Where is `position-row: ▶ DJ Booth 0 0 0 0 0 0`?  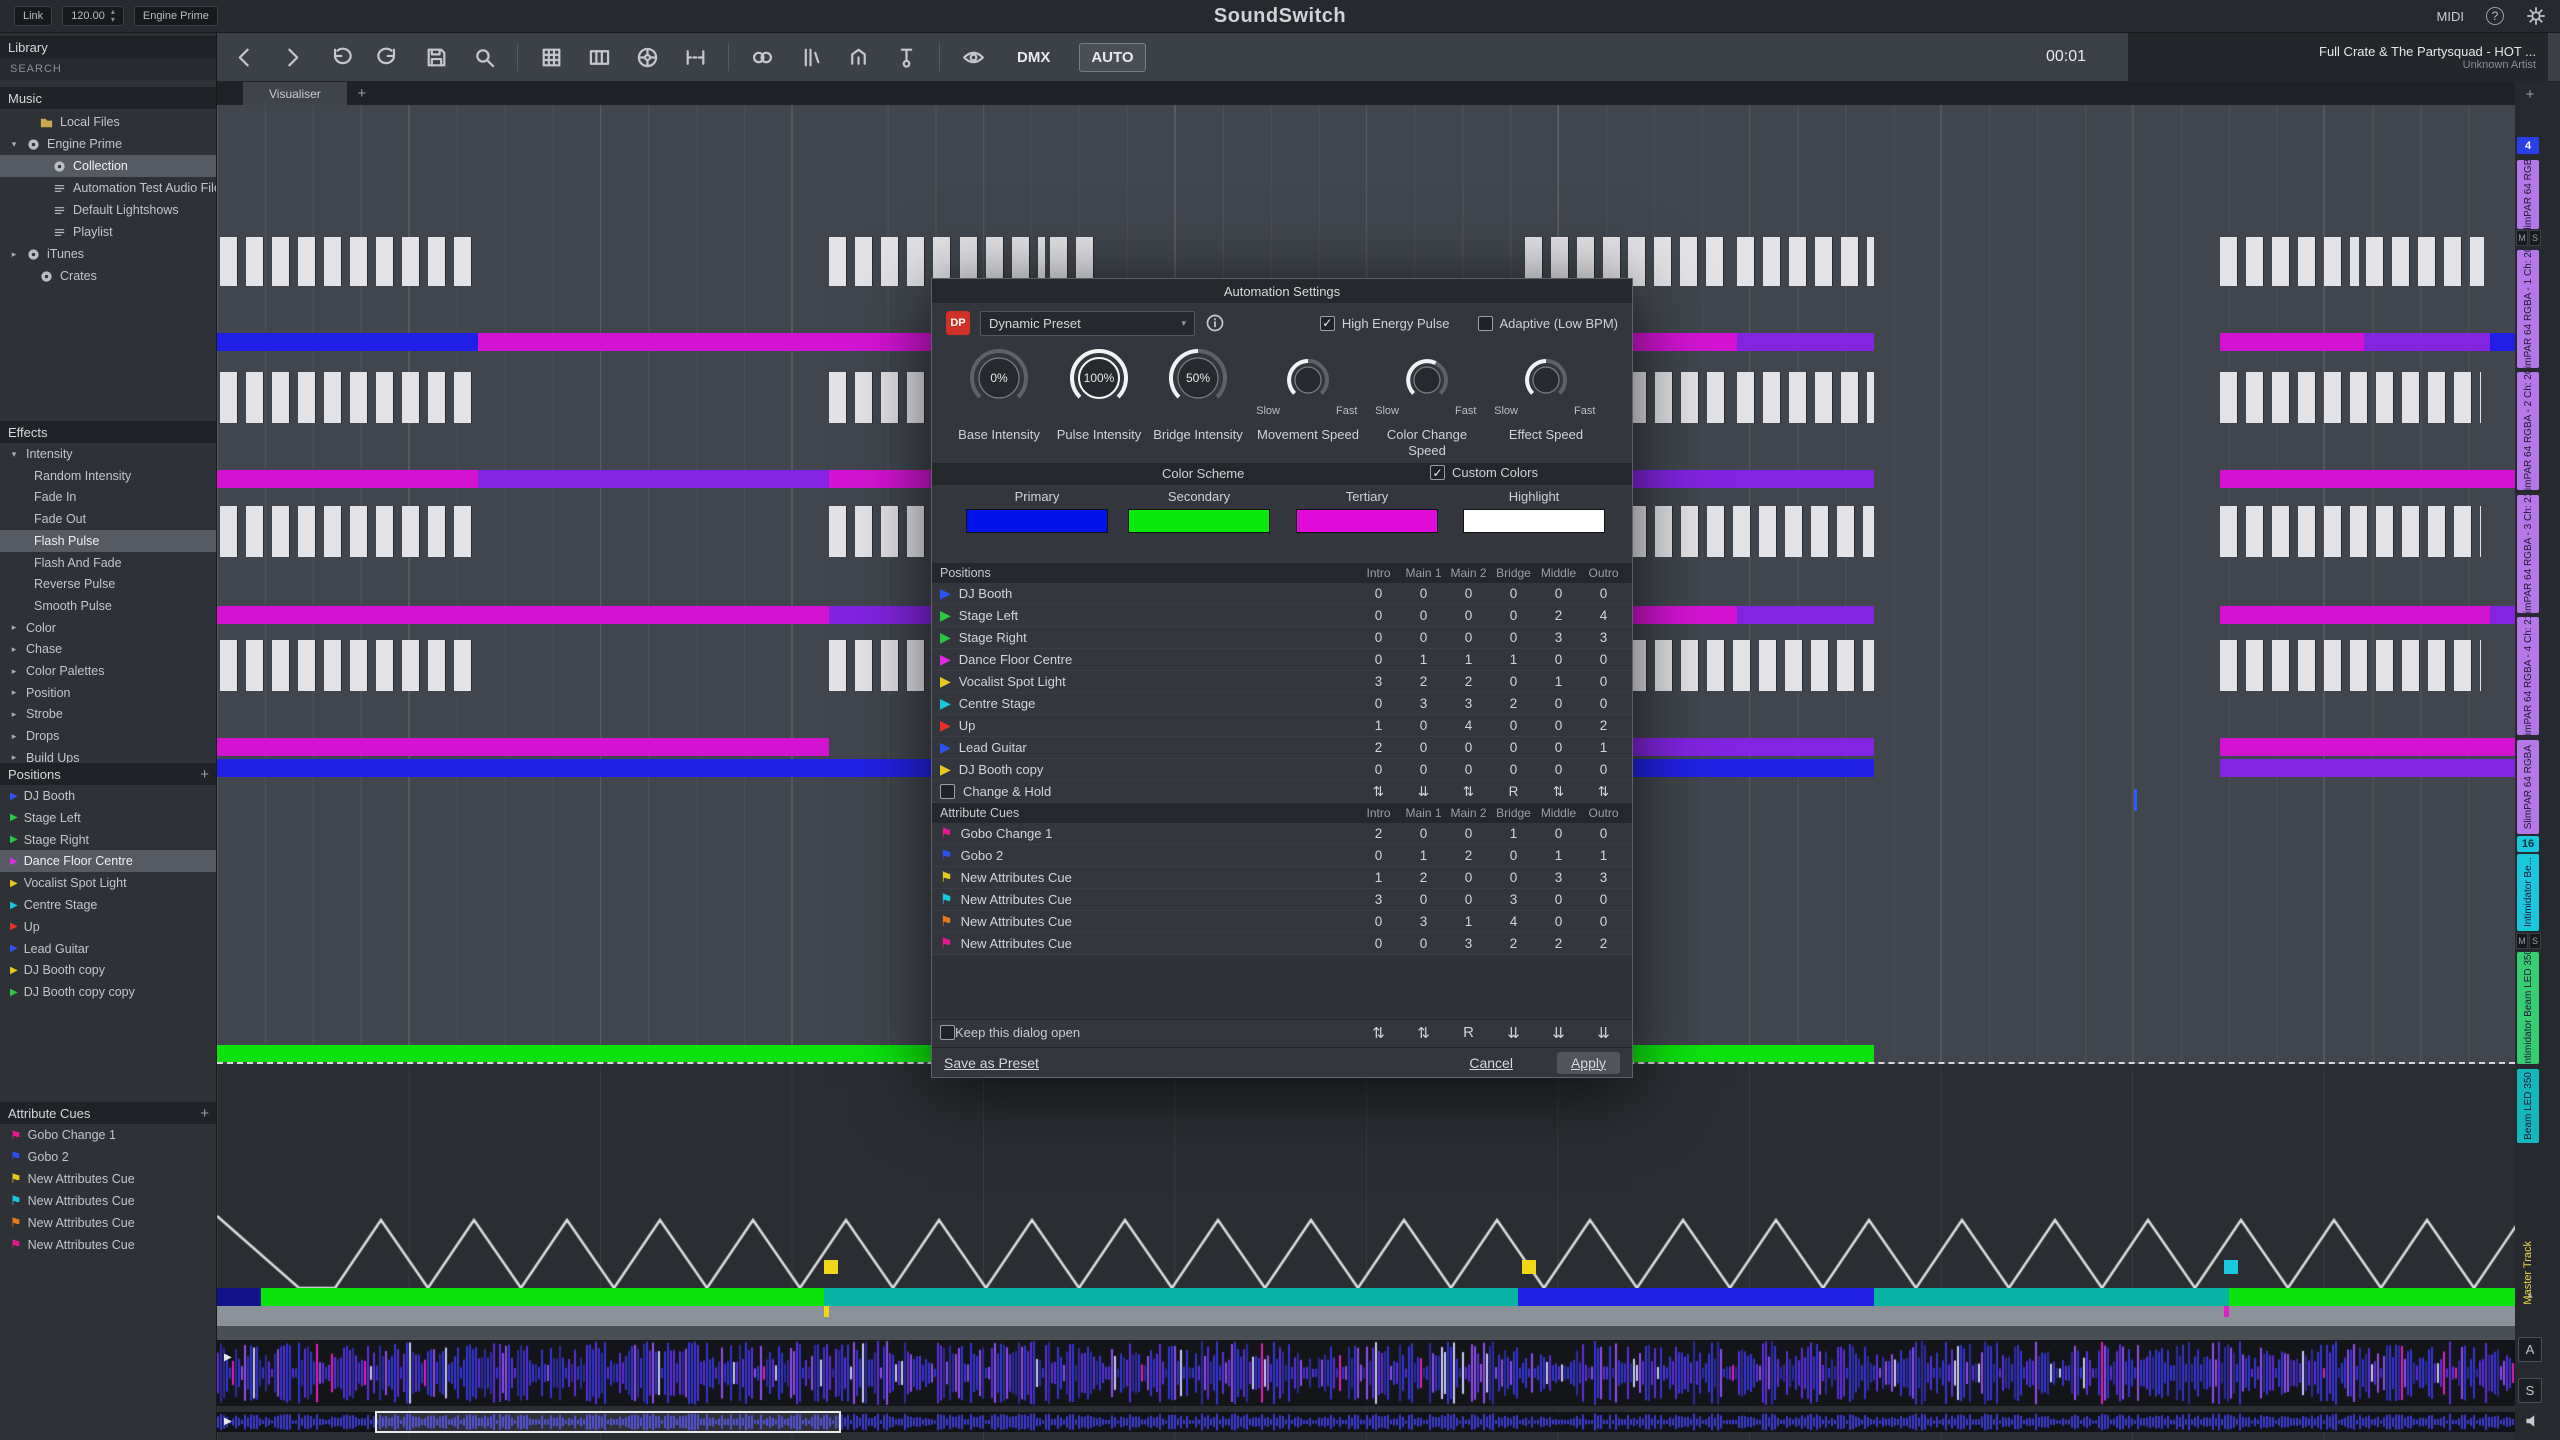
position-row: ▶ DJ Booth 0 0 0 0 0 0 is located at coordinates (1282, 594).